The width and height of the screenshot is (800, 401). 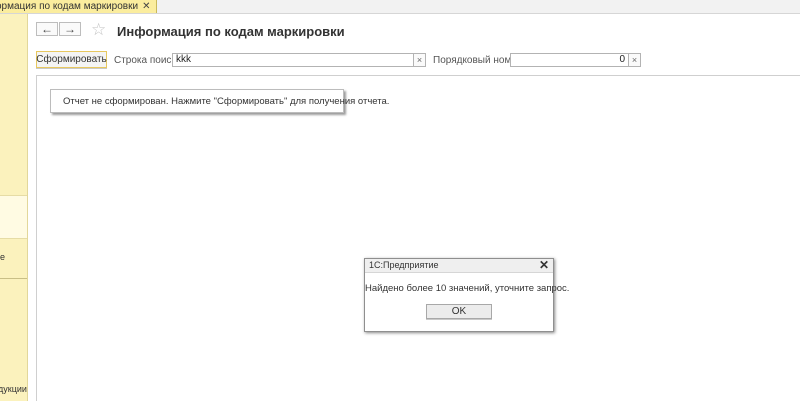 What do you see at coordinates (13, 217) in the screenshot?
I see `left-panel-selected-item` at bounding box center [13, 217].